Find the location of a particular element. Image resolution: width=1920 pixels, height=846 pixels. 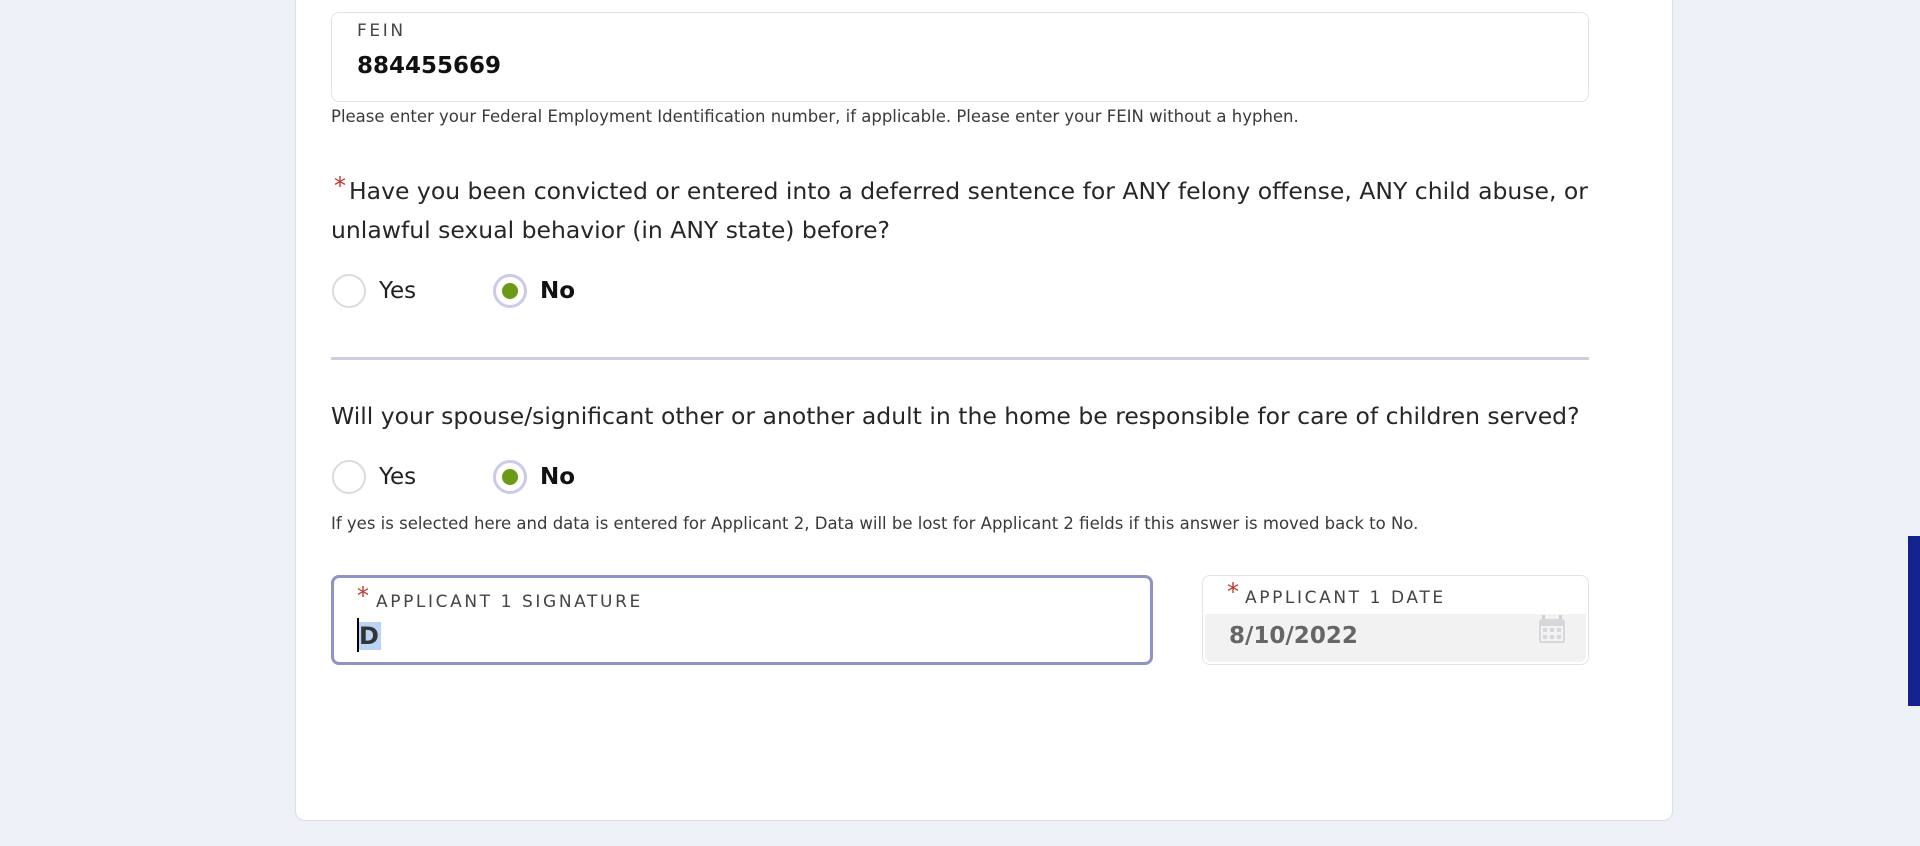

date-required-mark: * is located at coordinates (1233, 592).